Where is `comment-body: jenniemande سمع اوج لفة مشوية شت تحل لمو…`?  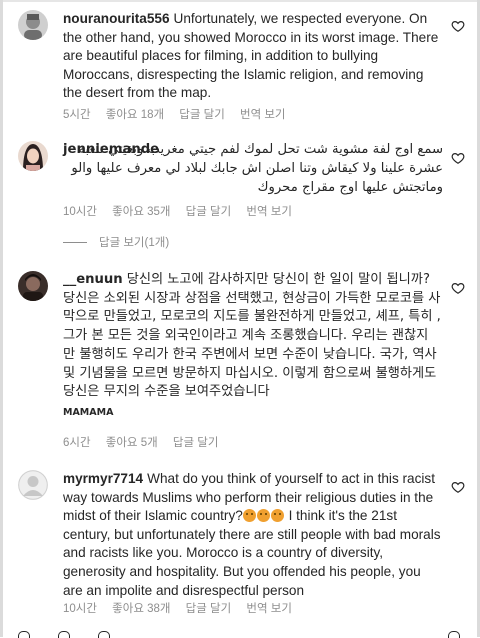 comment-body: jenniemande سمع اوج لفة مشوية شت تحل لمو… is located at coordinates (253, 169).